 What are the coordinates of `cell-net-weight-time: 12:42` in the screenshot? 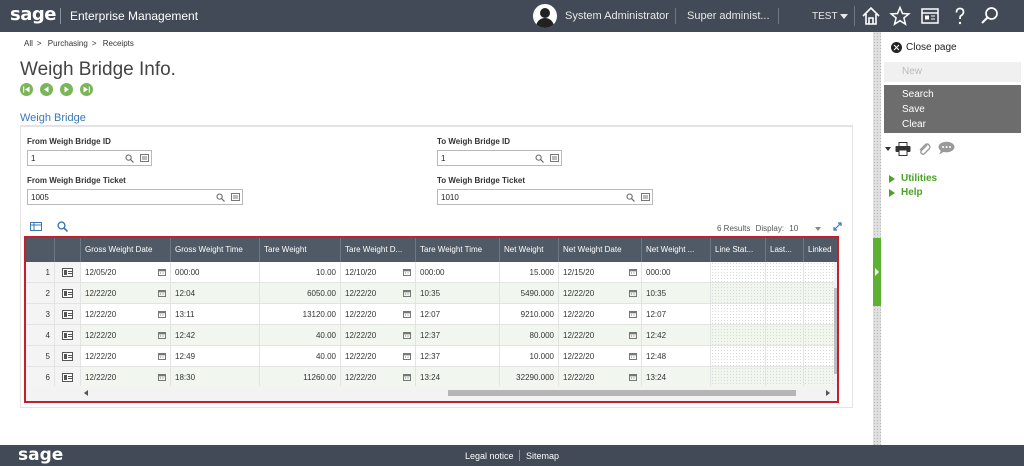 It's located at (676, 335).